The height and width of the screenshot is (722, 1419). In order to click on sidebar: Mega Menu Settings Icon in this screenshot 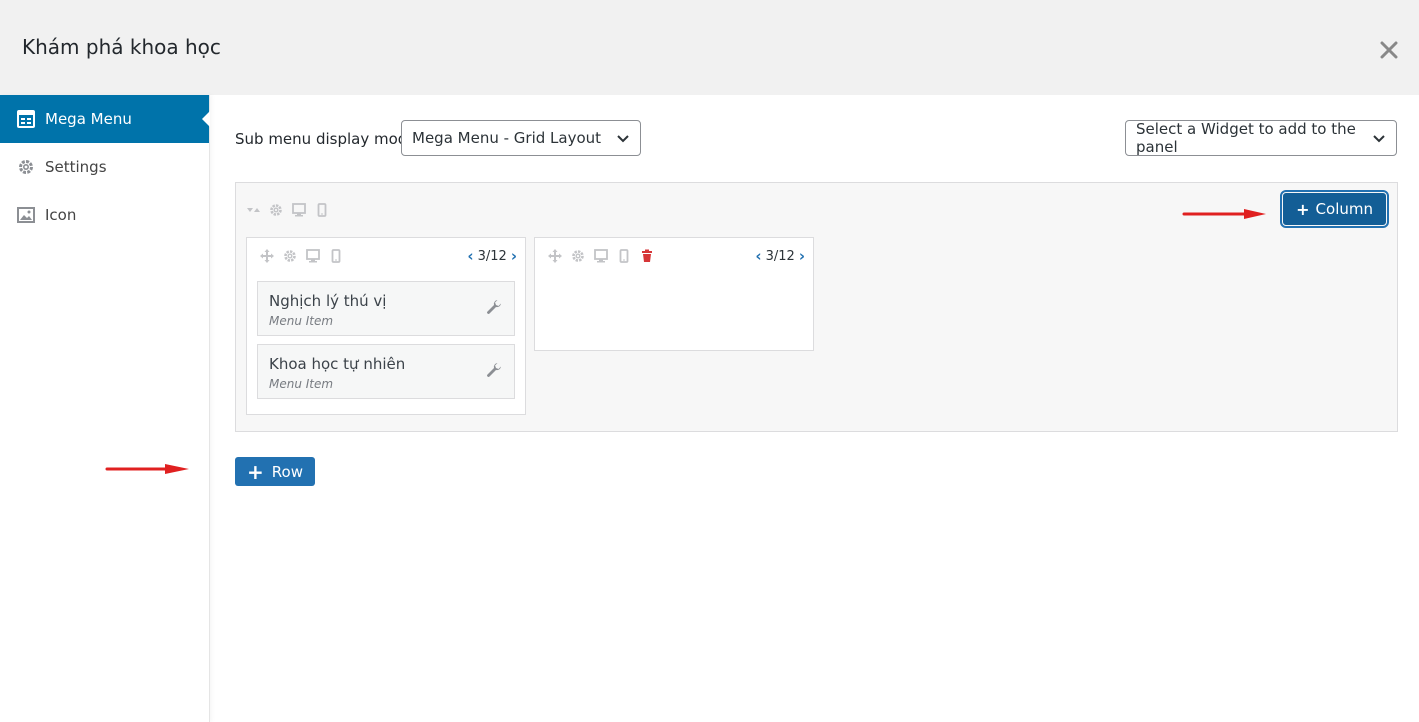, I will do `click(105, 408)`.